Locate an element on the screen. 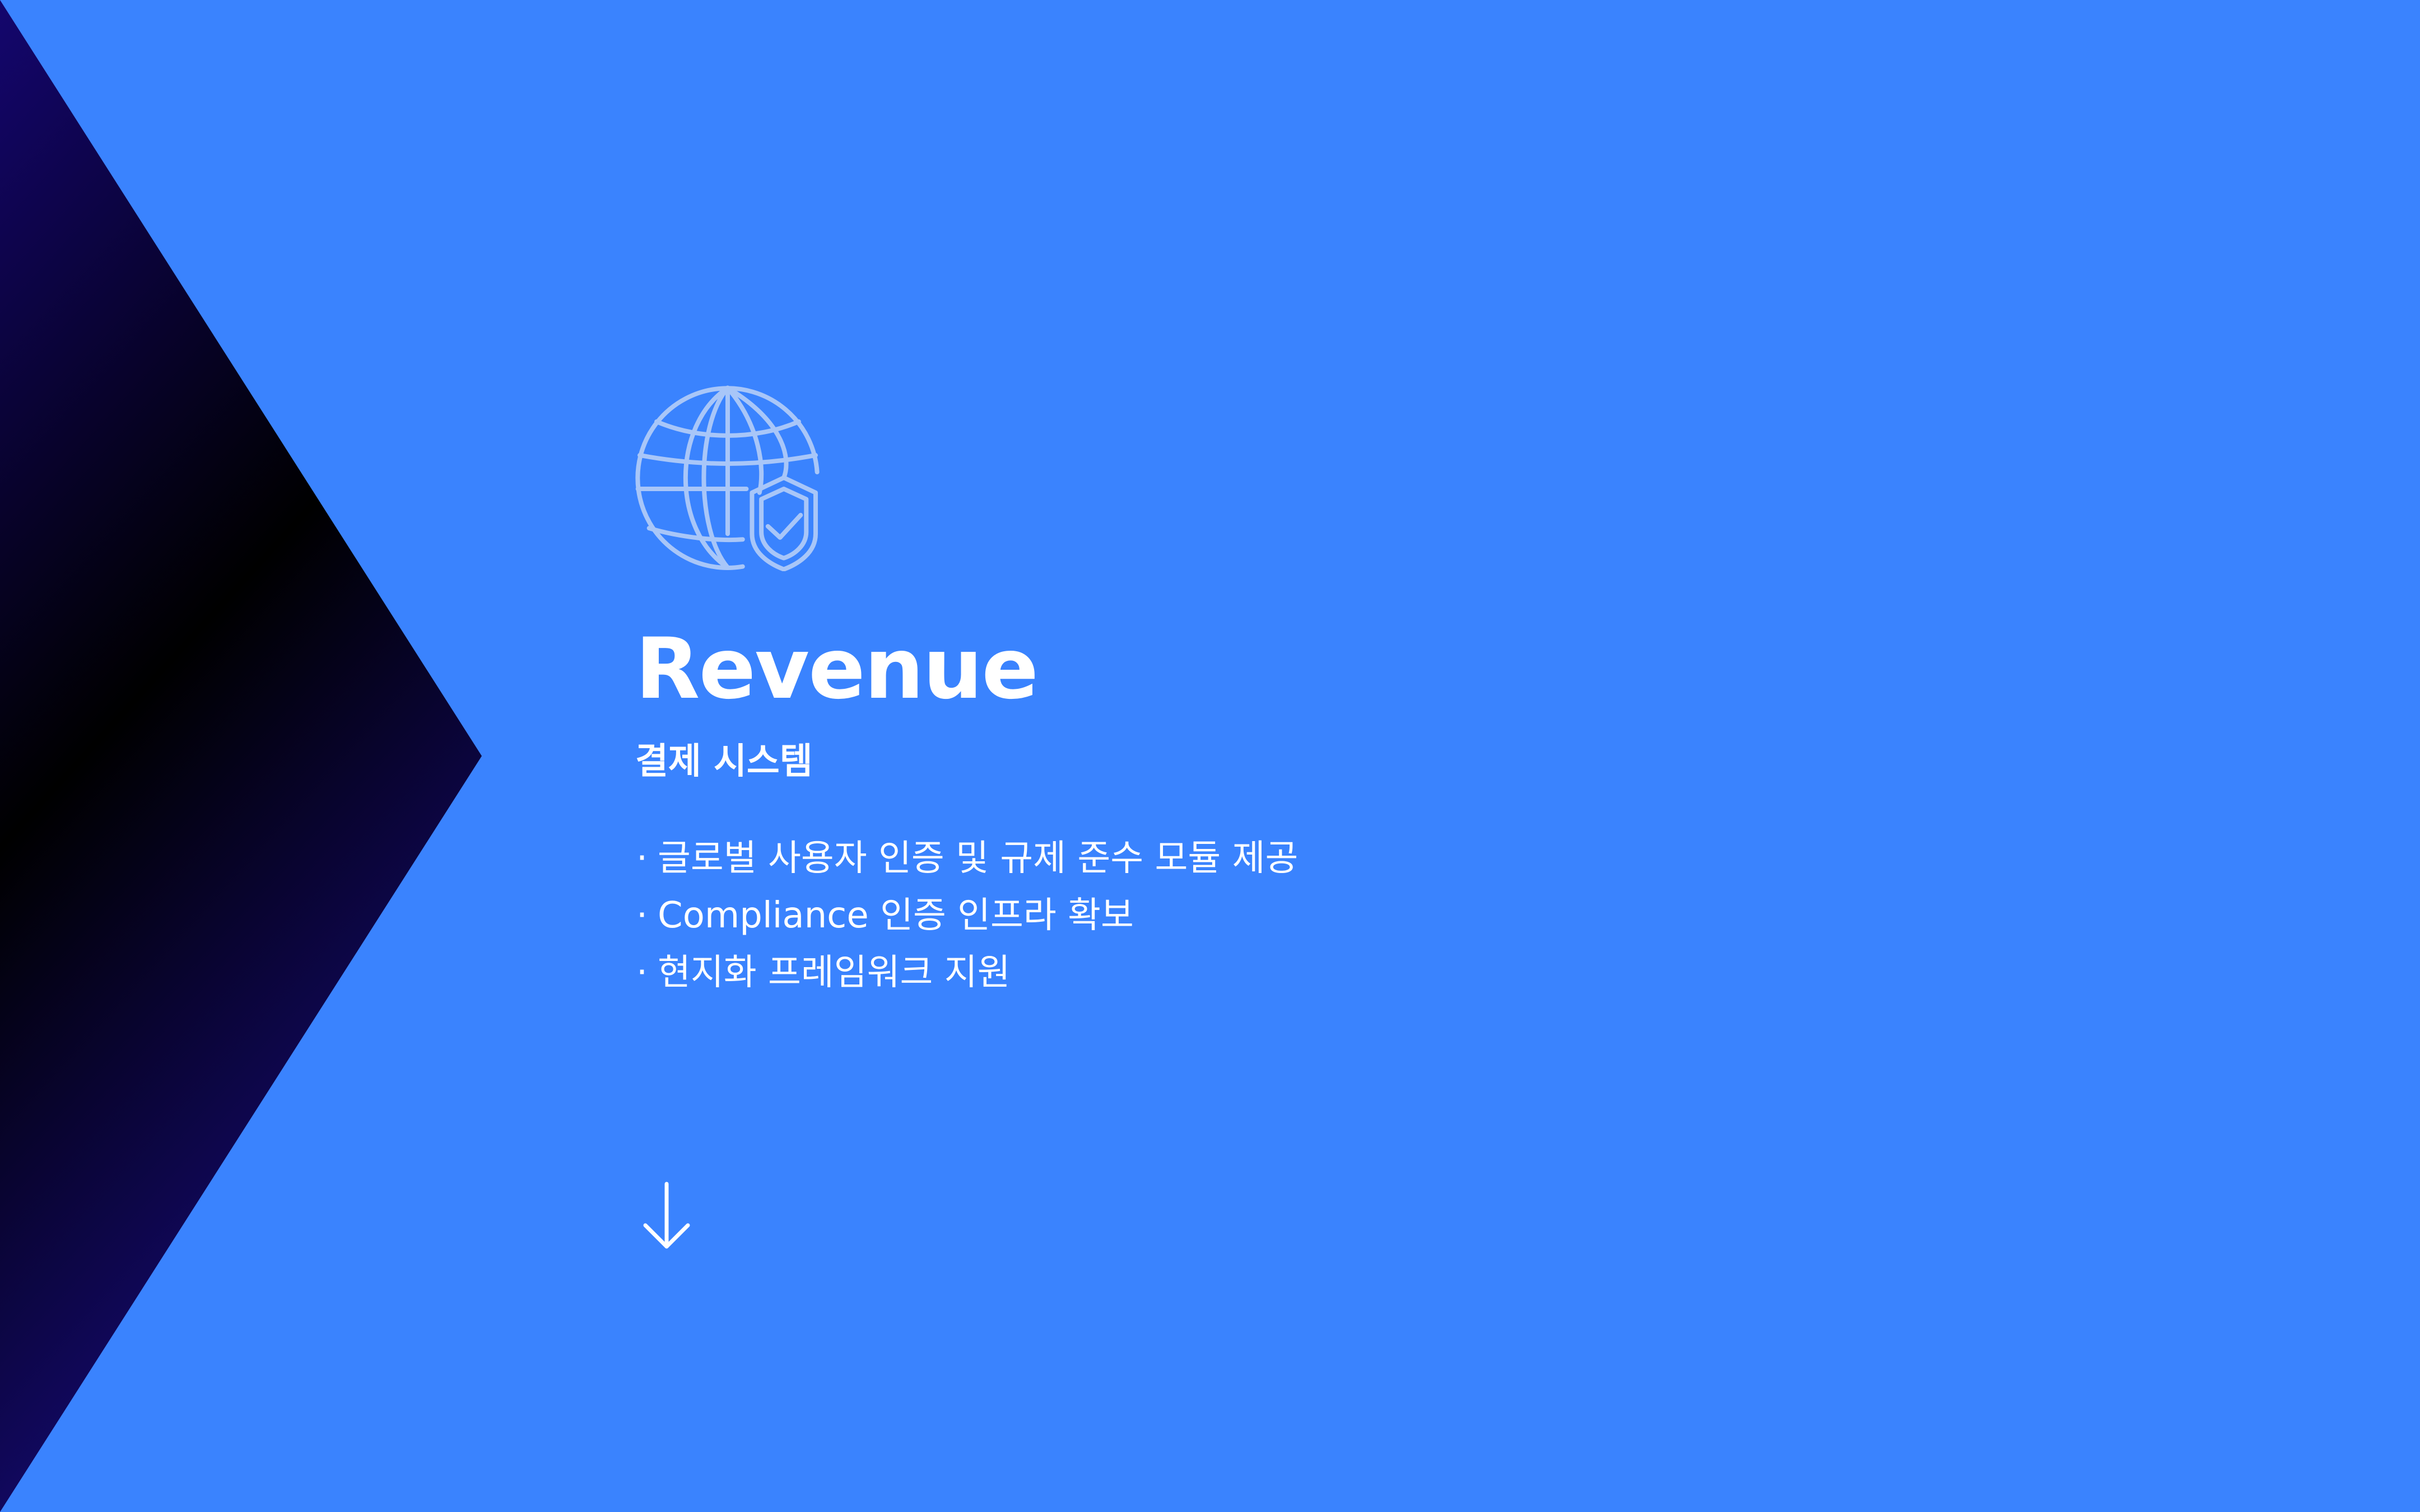 Image resolution: width=2420 pixels, height=1512 pixels. feature-item: · Compliance 인증 인프라 확보 is located at coordinates (1308, 916).